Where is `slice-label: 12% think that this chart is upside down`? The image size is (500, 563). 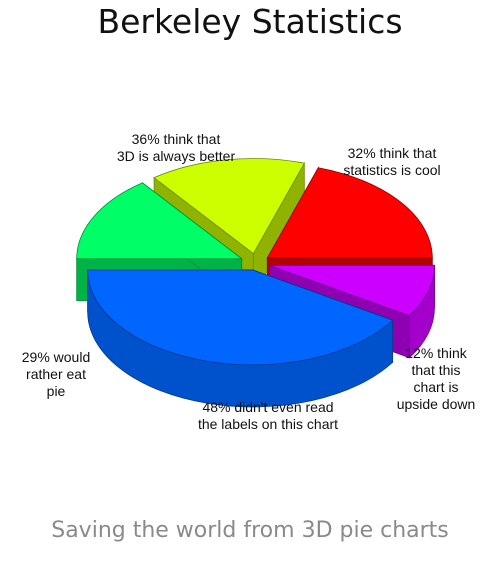
slice-label: 12% think that this chart is upside down is located at coordinates (436, 378).